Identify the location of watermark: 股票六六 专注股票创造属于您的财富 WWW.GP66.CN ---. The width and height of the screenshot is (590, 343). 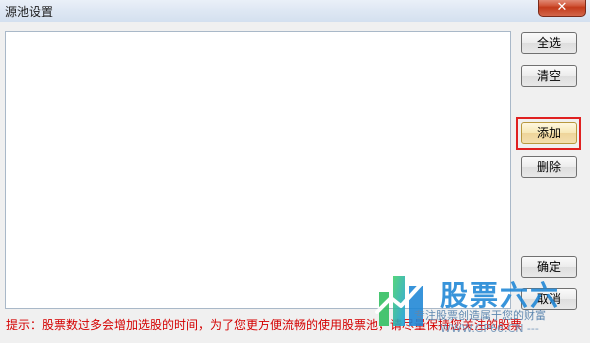
(480, 306).